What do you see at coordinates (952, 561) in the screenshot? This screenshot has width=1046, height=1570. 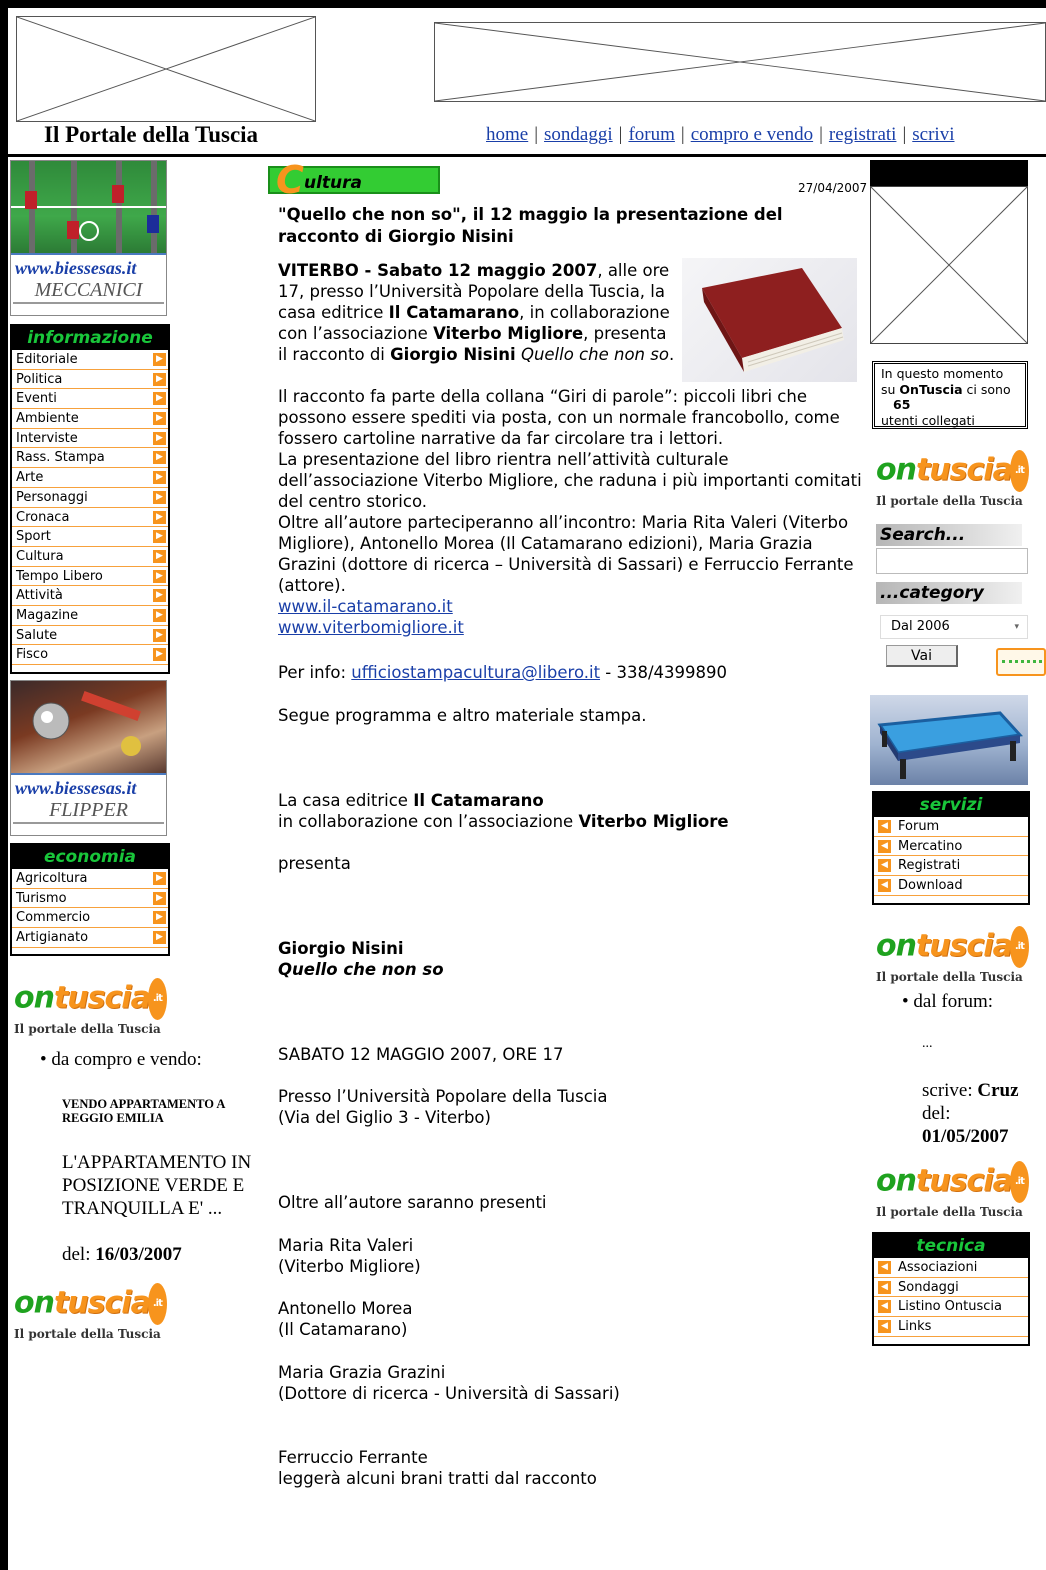 I see `search-input` at bounding box center [952, 561].